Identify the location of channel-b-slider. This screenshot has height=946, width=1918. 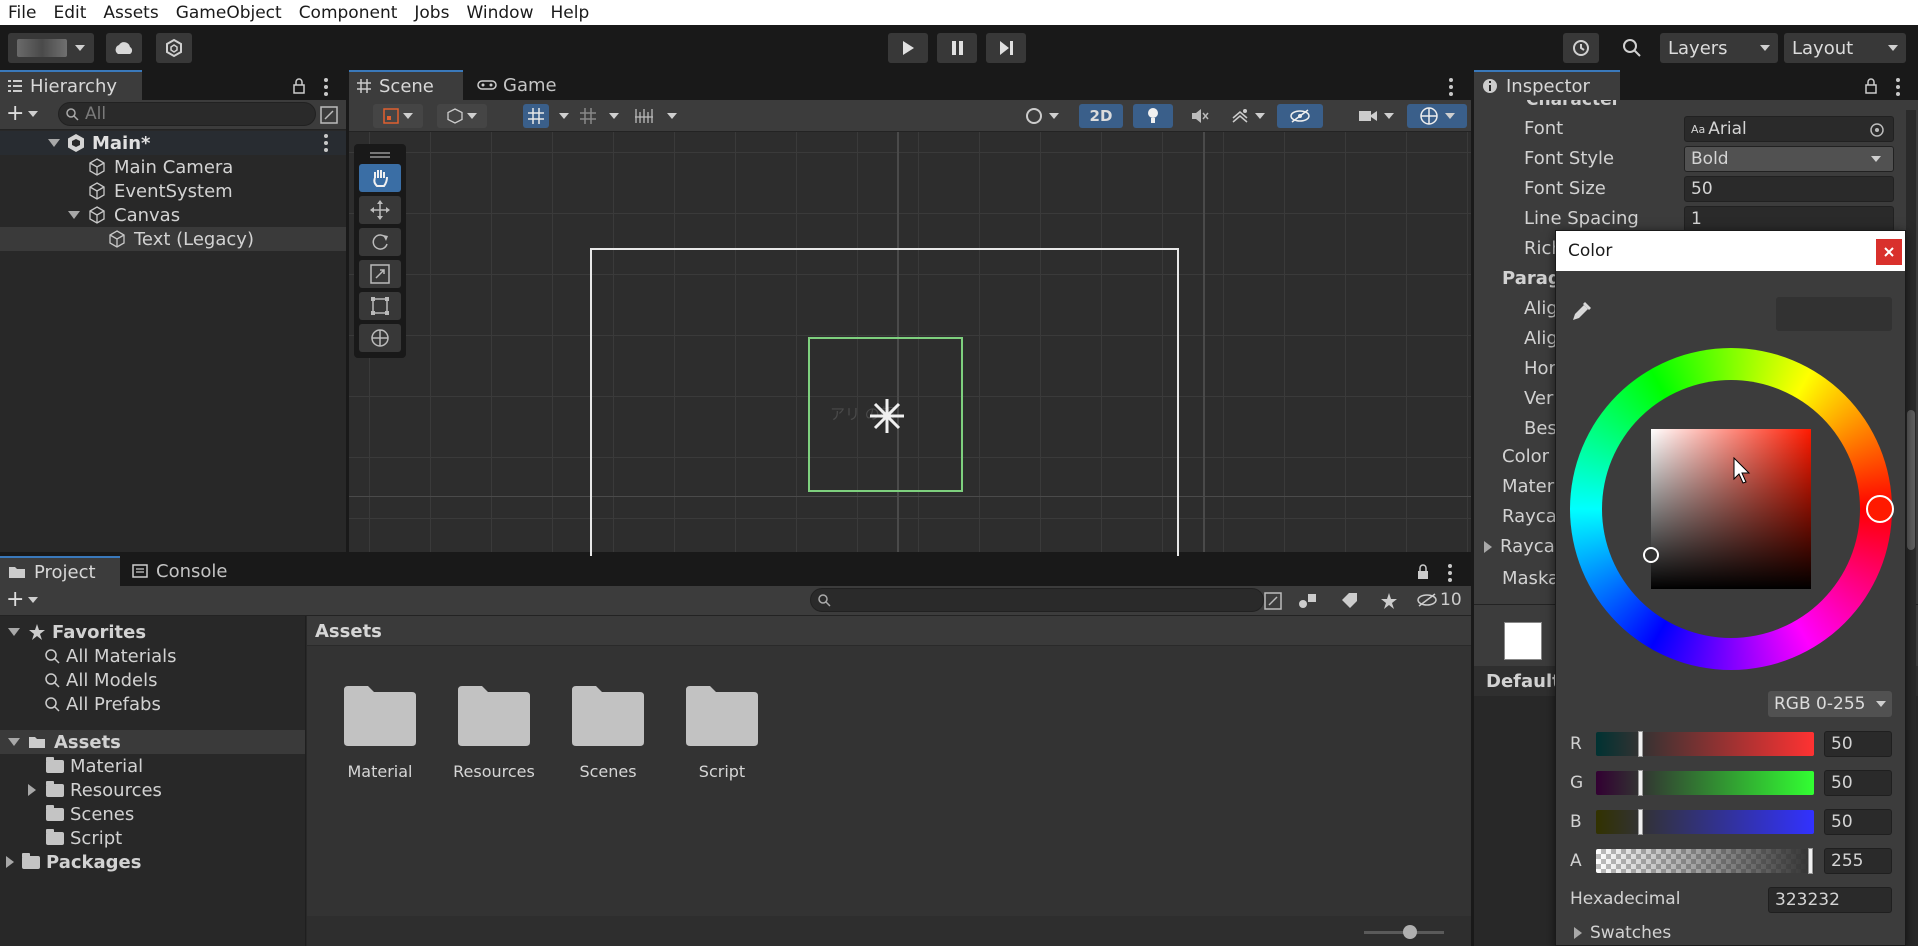
(1705, 822).